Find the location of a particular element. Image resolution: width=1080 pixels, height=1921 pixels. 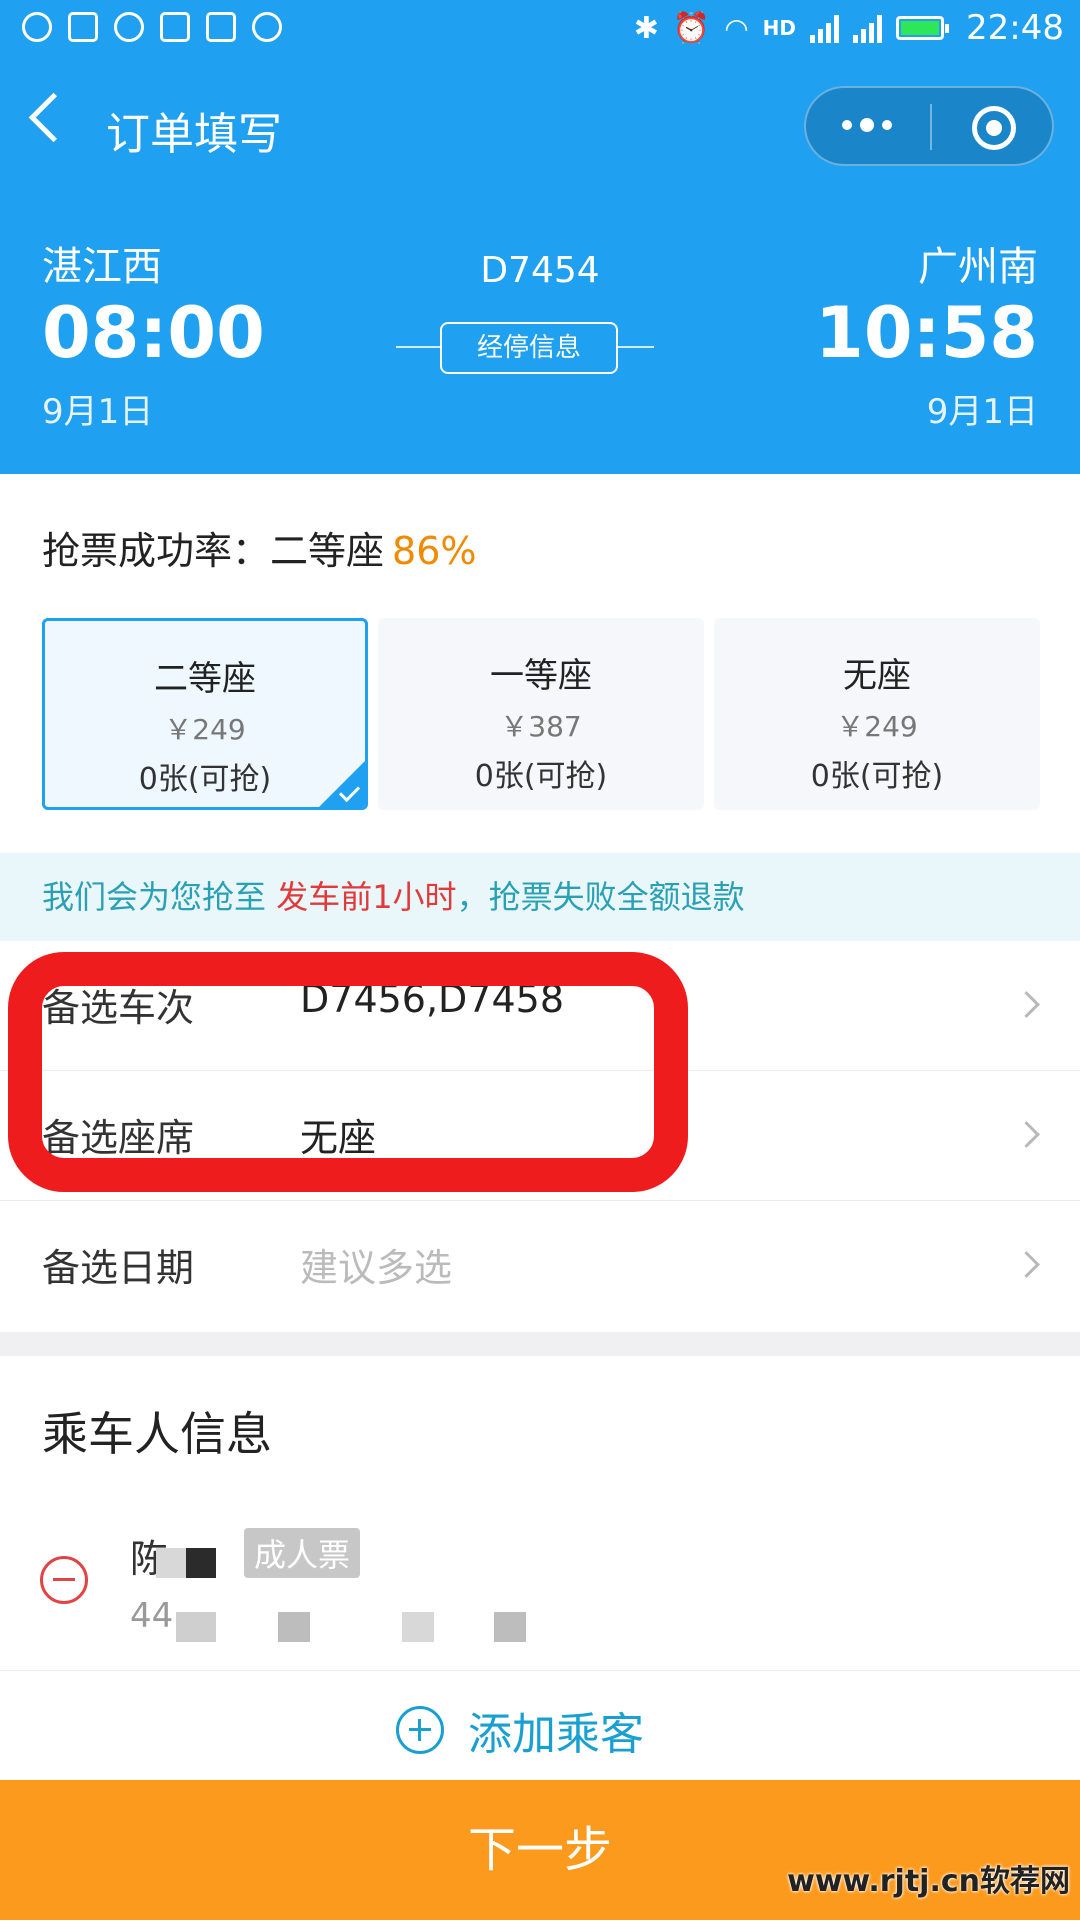

row-label: 备选日期 is located at coordinates (118, 1268).